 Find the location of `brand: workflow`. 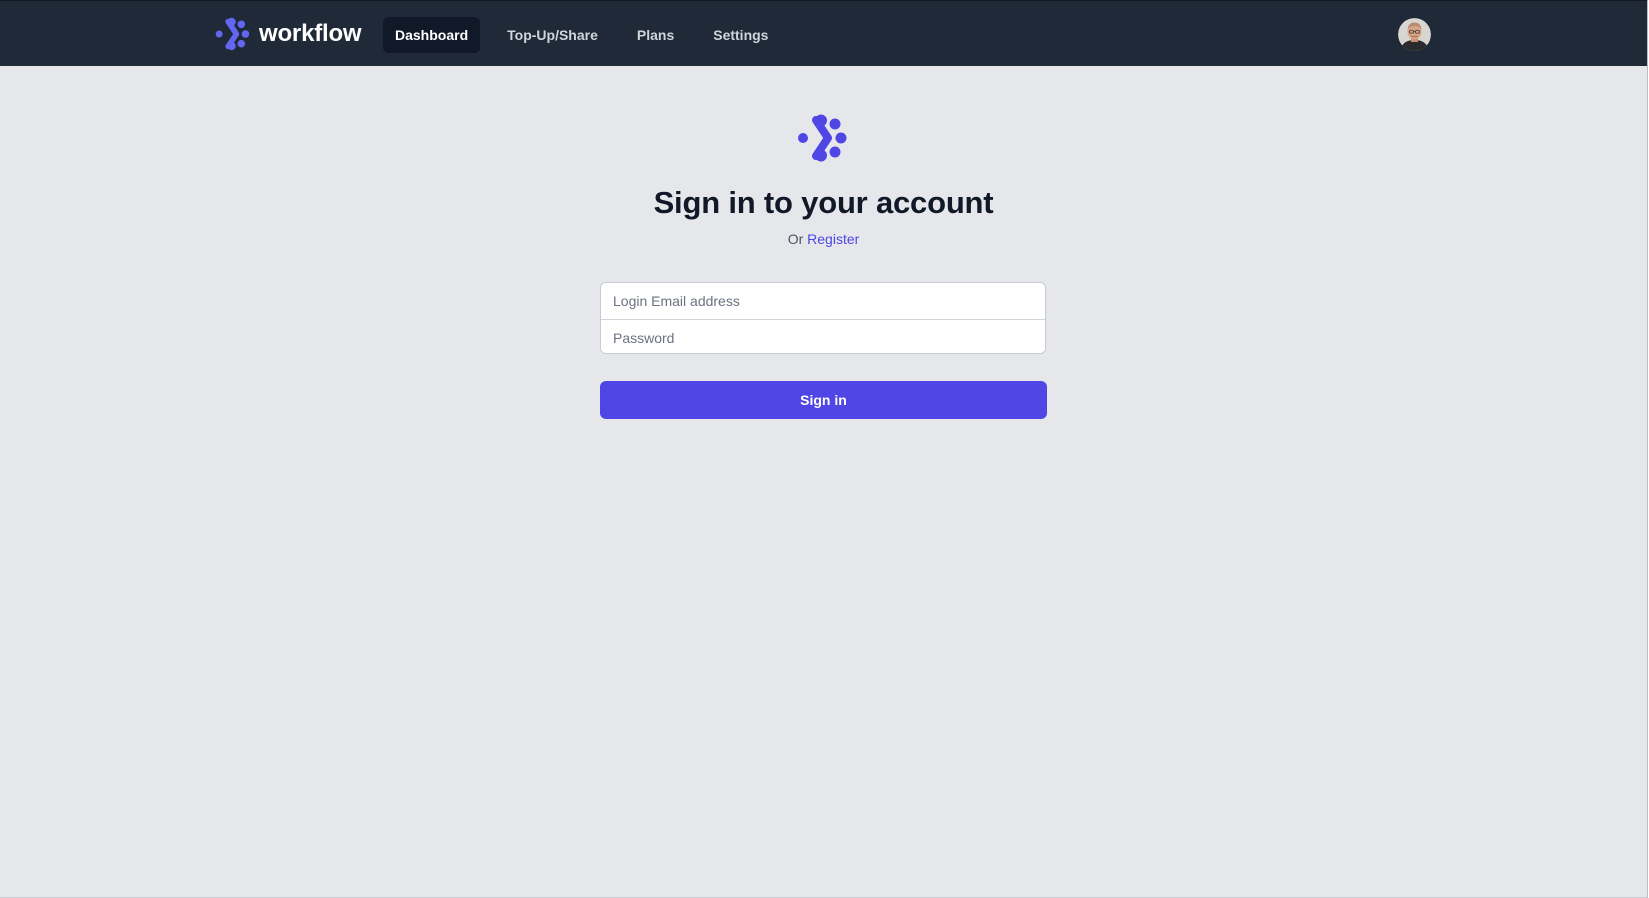

brand: workflow is located at coordinates (288, 34).